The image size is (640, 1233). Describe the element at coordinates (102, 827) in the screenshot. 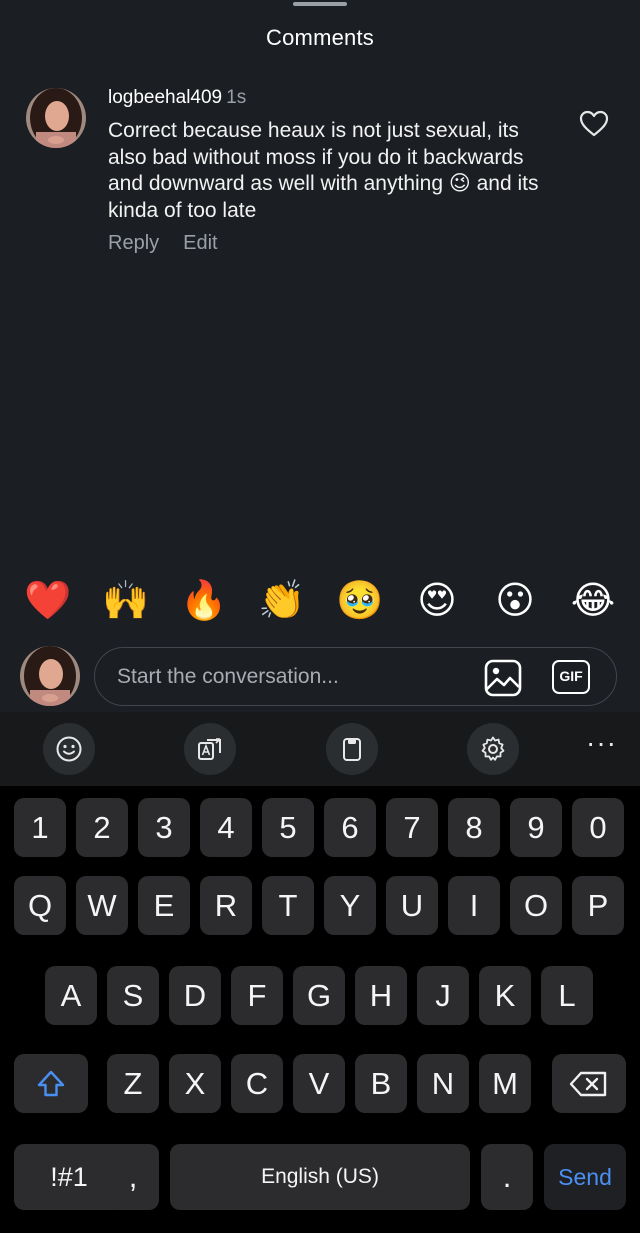

I see `key-2: 2` at that location.